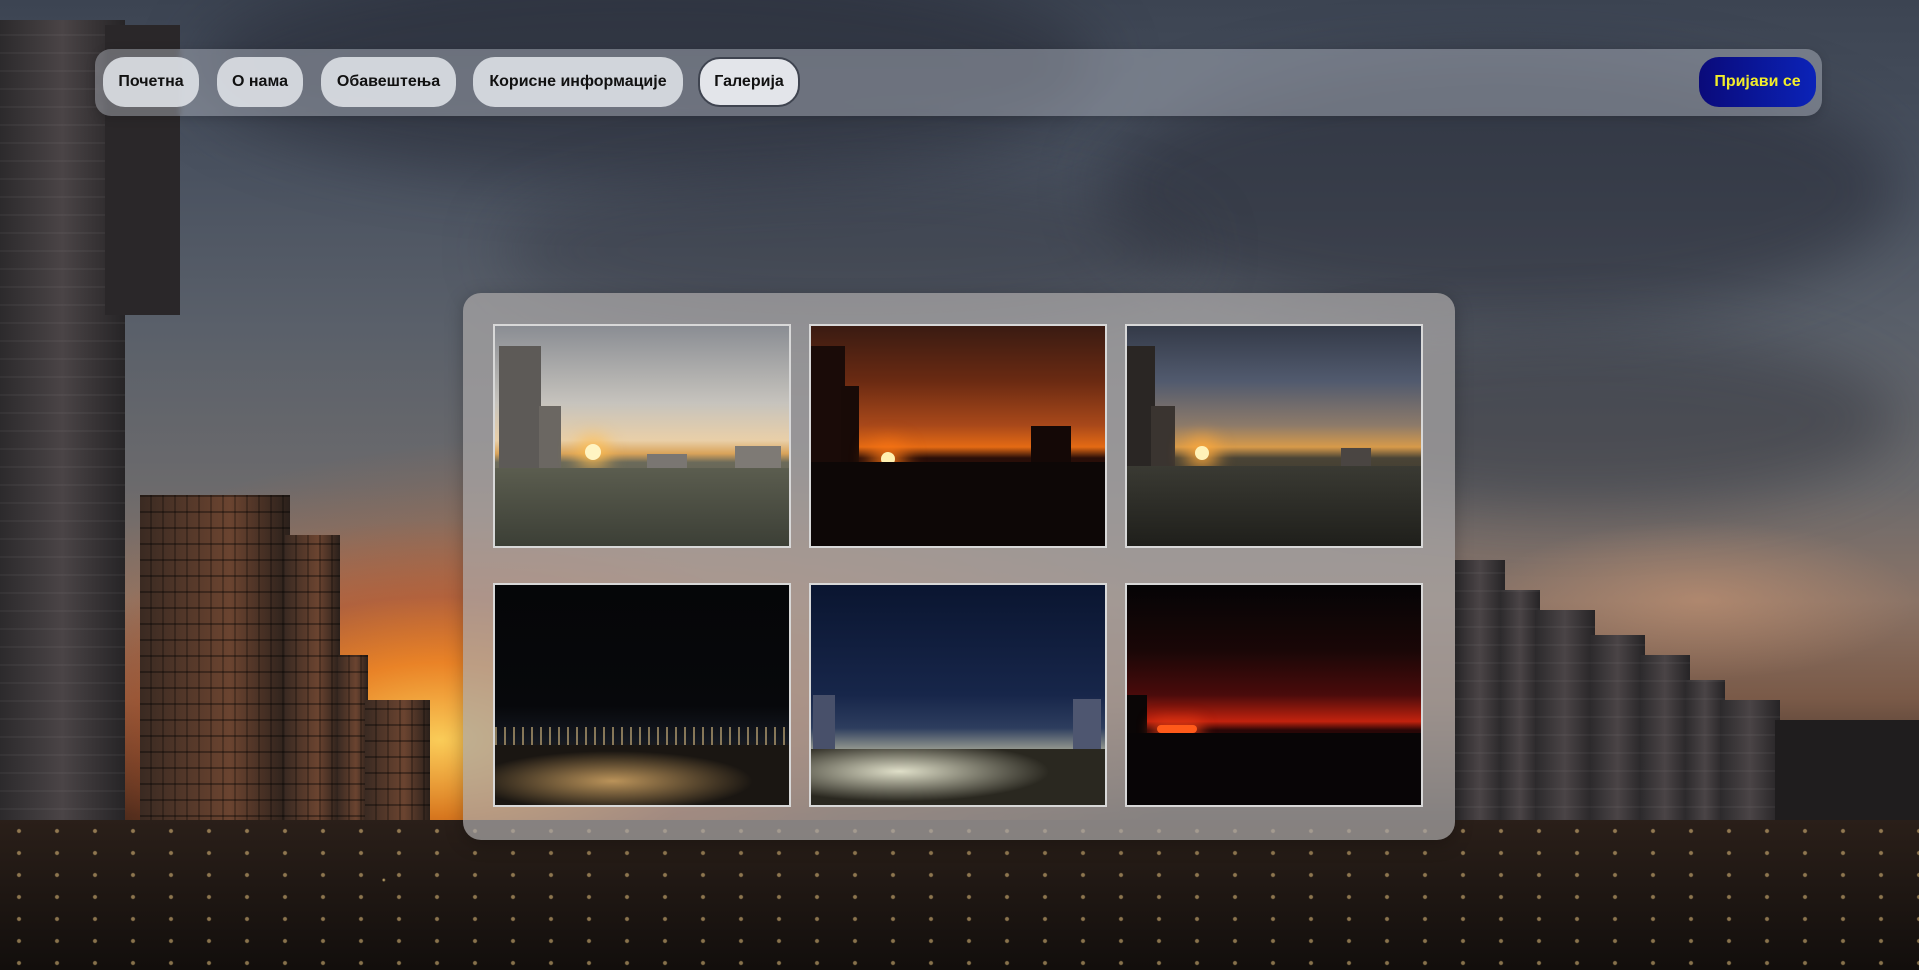  I want to click on nav-announcements-button: Обавештења, so click(388, 82).